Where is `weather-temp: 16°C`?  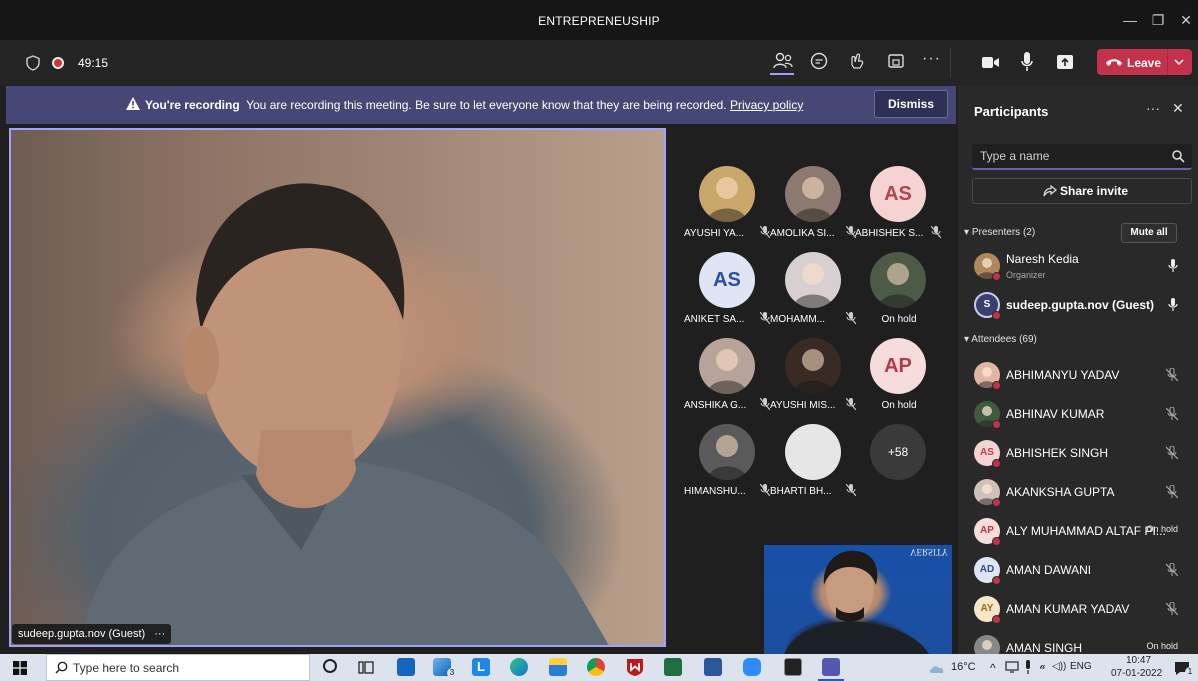
weather-temp: 16°C is located at coordinates (963, 667).